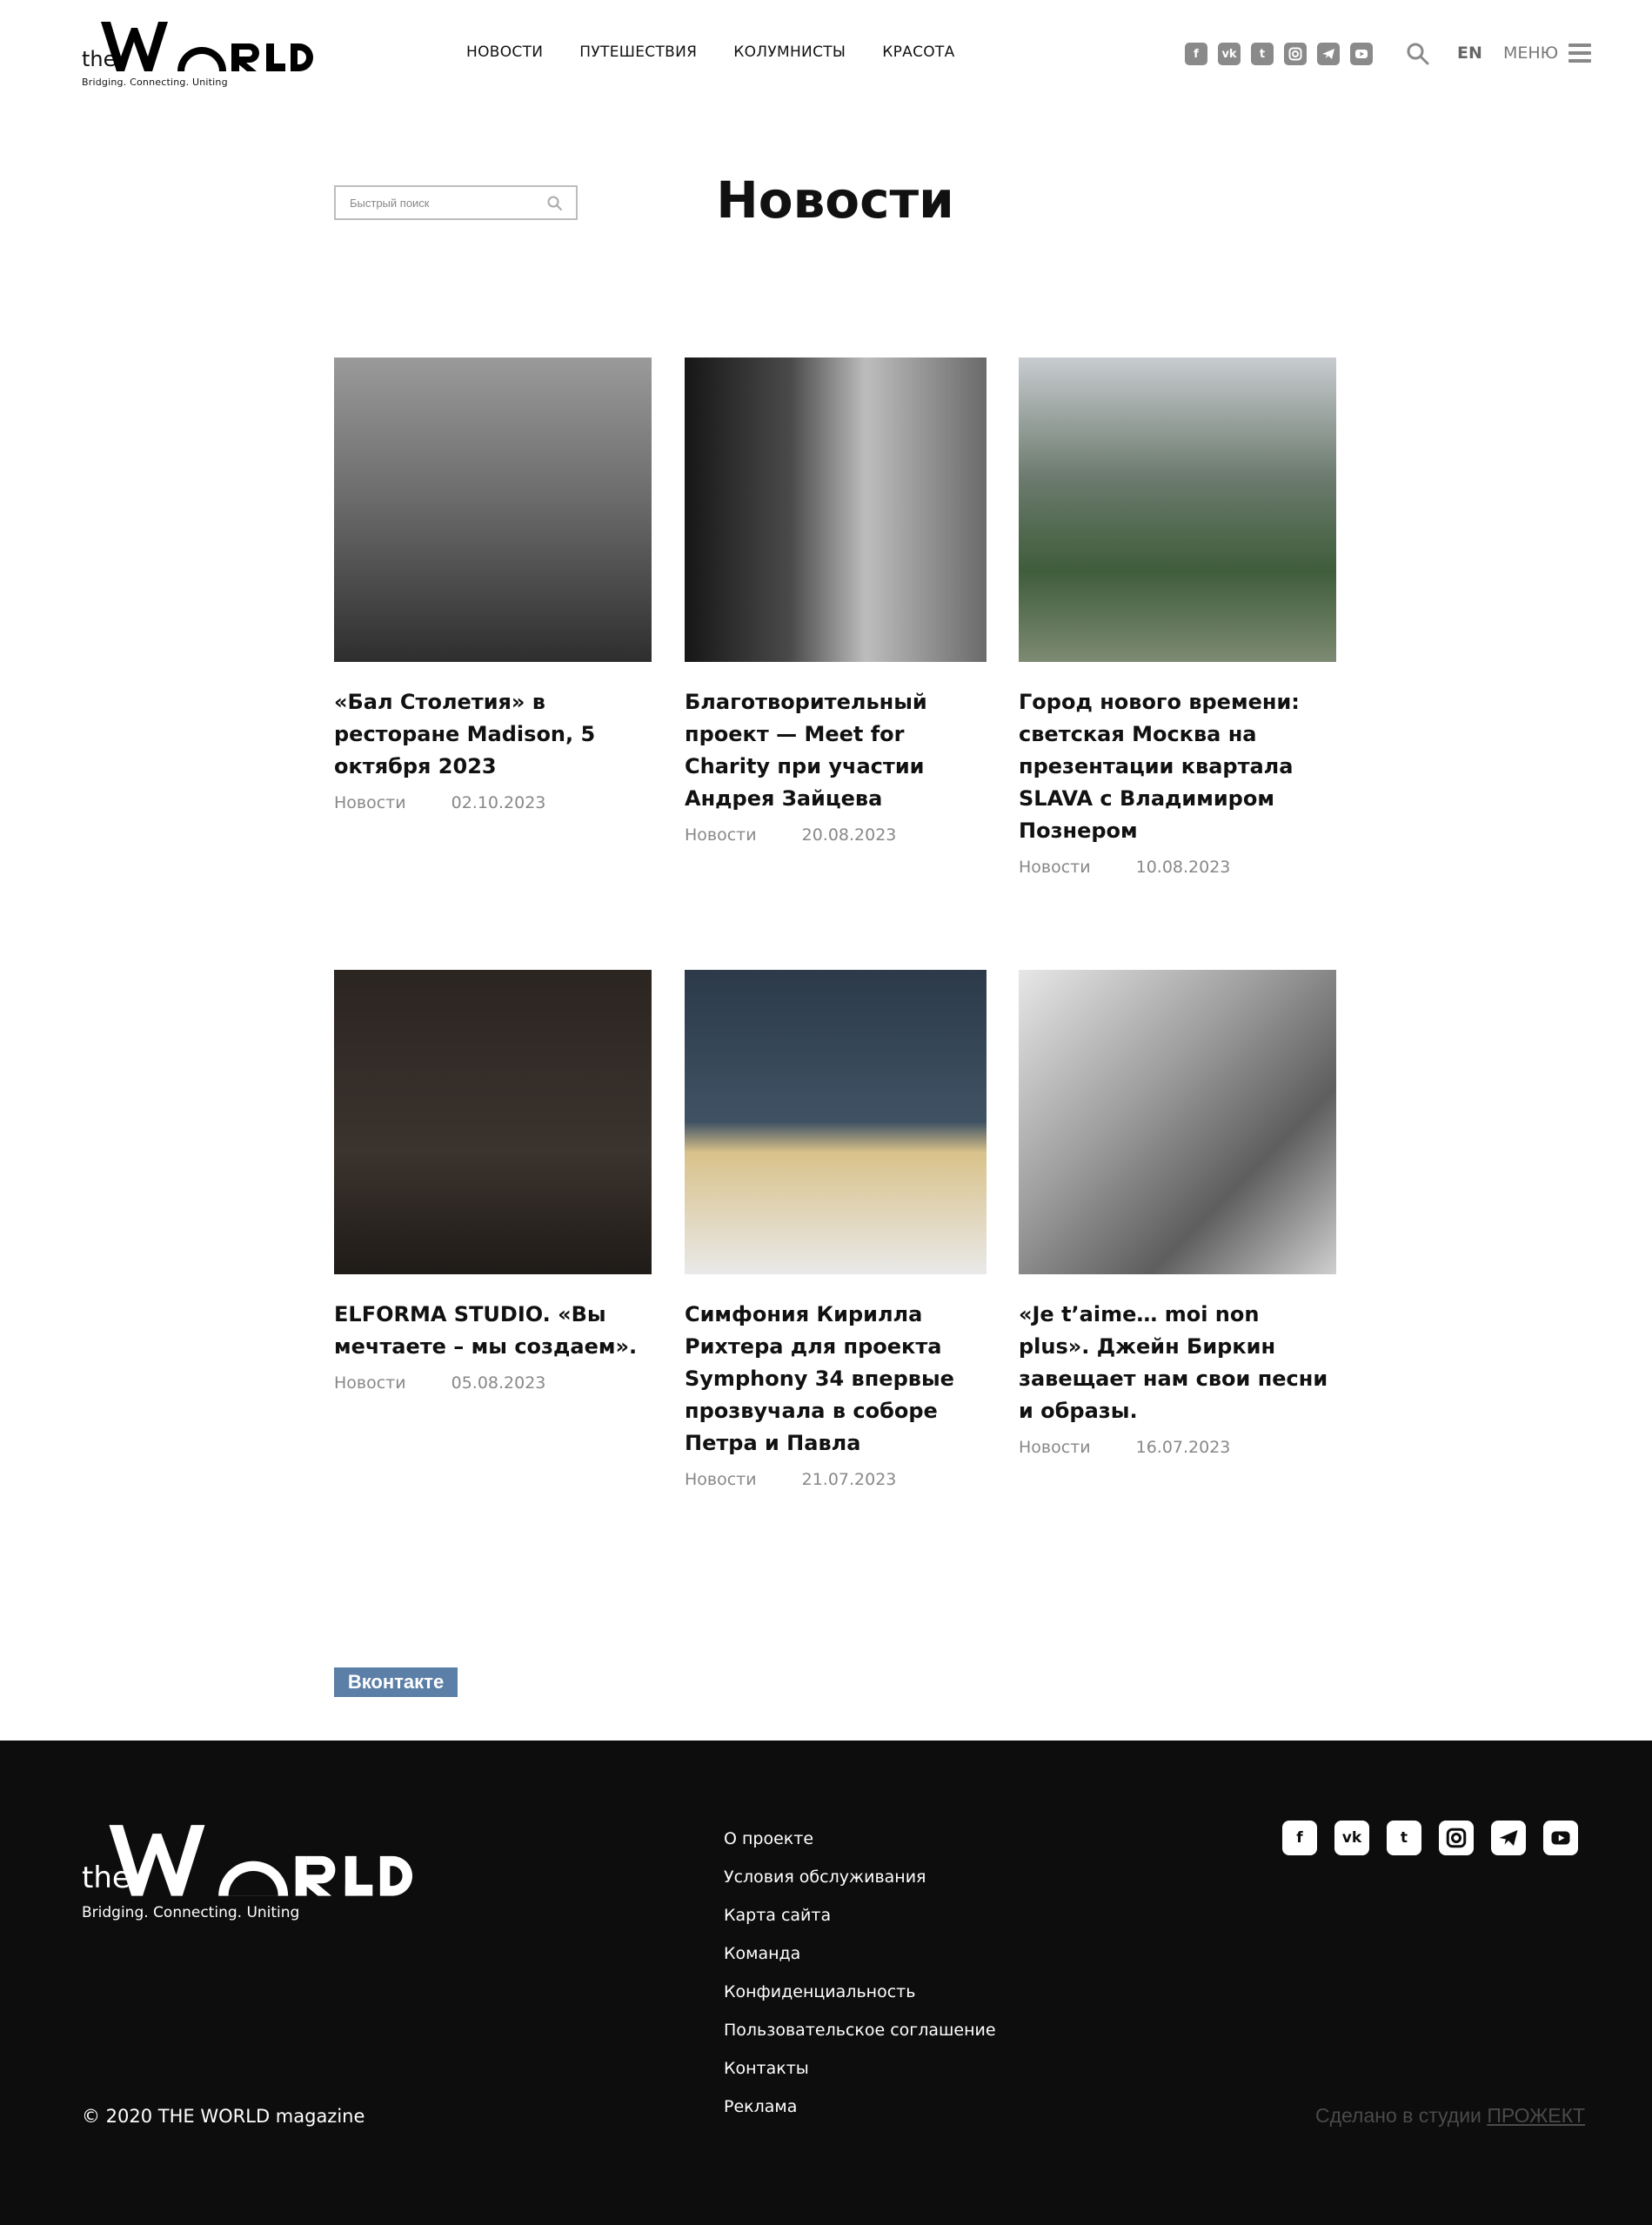  Describe the element at coordinates (1430, 1838) in the screenshot. I see `footer-social-links: f vk t` at that location.